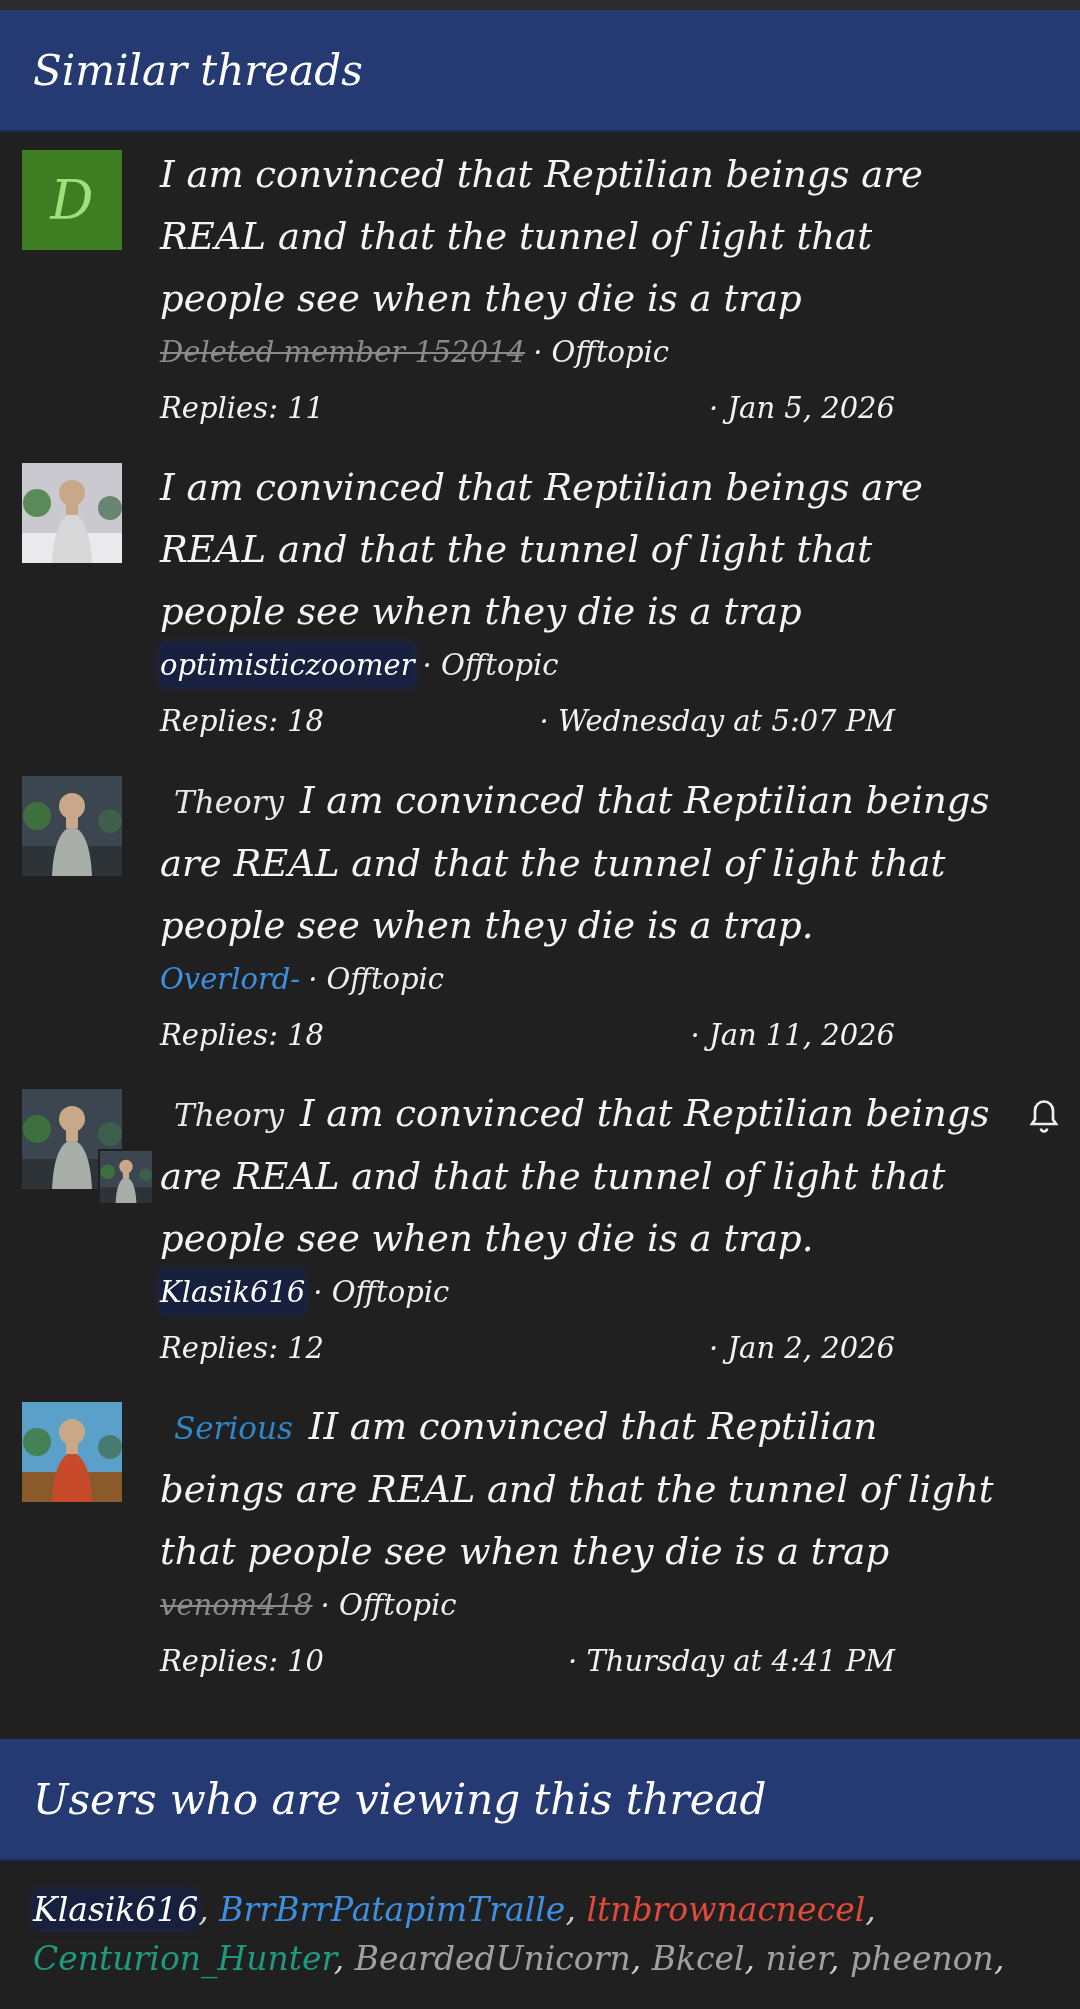 The width and height of the screenshot is (1080, 2009). I want to click on username-link: Bkcel, so click(698, 1958).